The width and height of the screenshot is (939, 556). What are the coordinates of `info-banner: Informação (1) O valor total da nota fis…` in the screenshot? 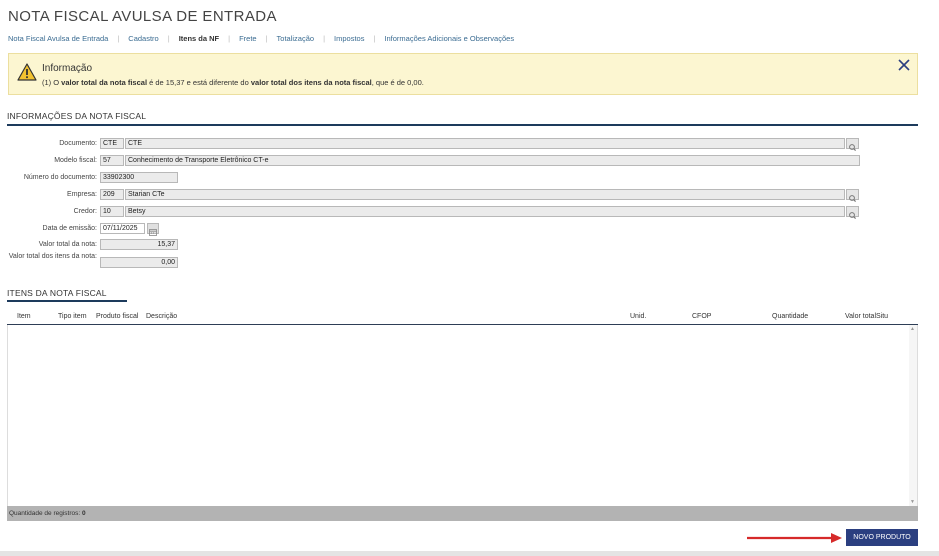 It's located at (463, 74).